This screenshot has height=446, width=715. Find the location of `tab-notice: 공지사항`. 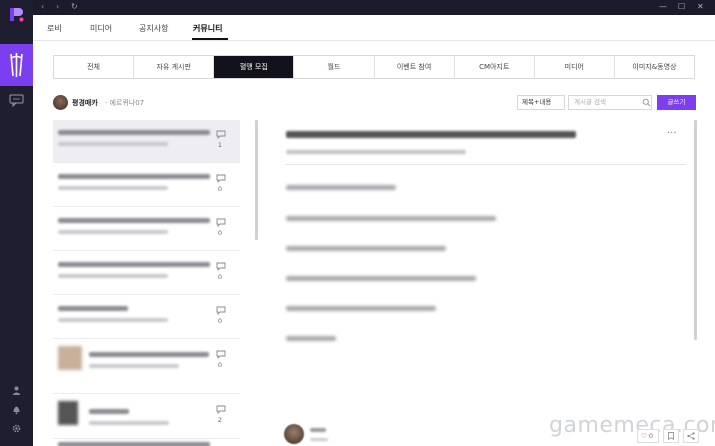

tab-notice: 공지사항 is located at coordinates (153, 28).